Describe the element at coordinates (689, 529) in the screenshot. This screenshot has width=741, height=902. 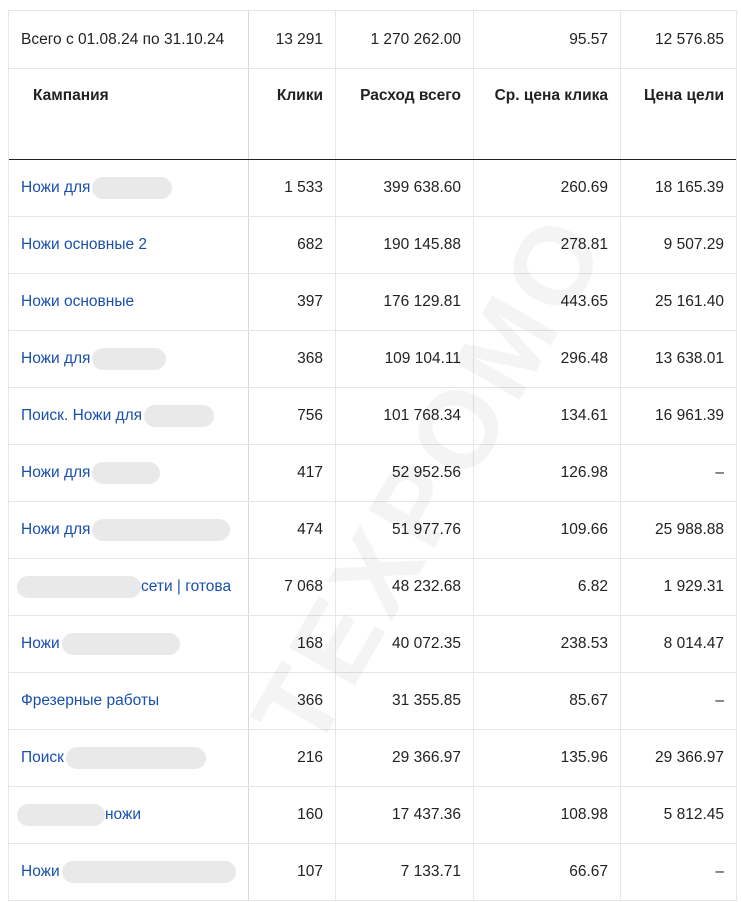
I see `goal-price-value: 25 988.88` at that location.